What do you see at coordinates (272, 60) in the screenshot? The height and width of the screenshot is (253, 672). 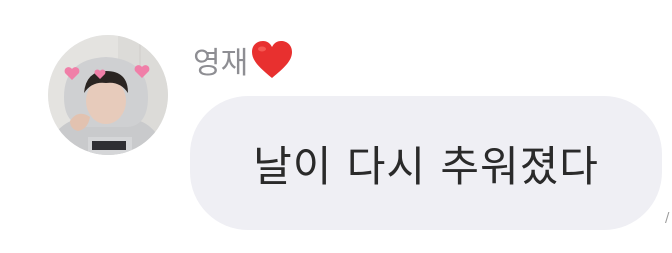 I see `heart-icon` at bounding box center [272, 60].